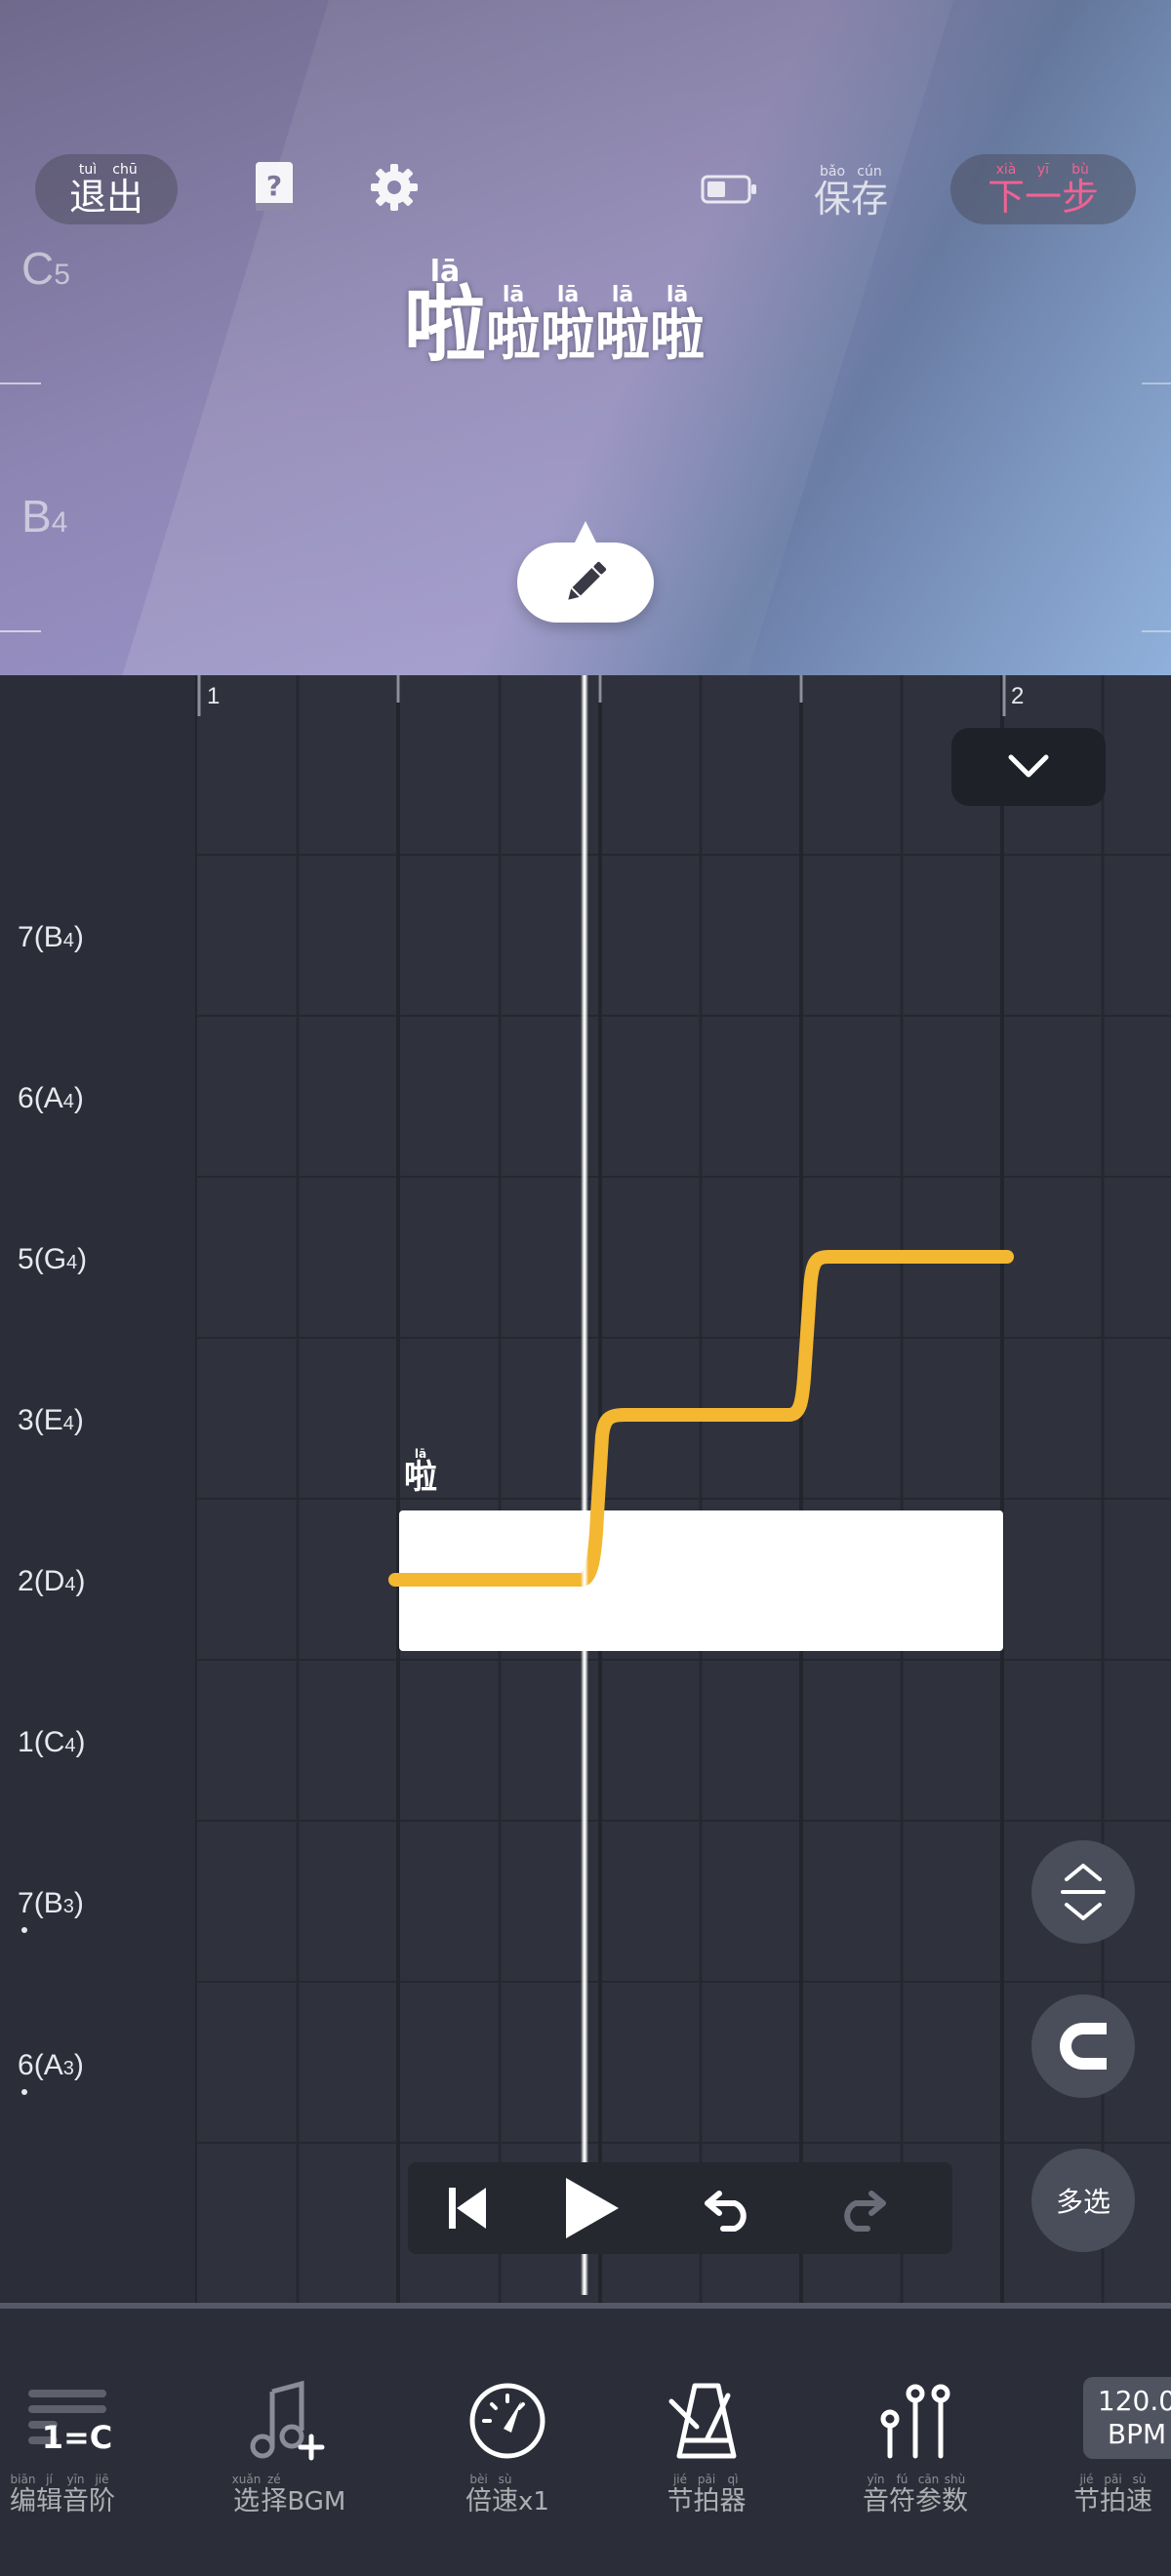  I want to click on expand-vertical-icon, so click(1083, 1892).